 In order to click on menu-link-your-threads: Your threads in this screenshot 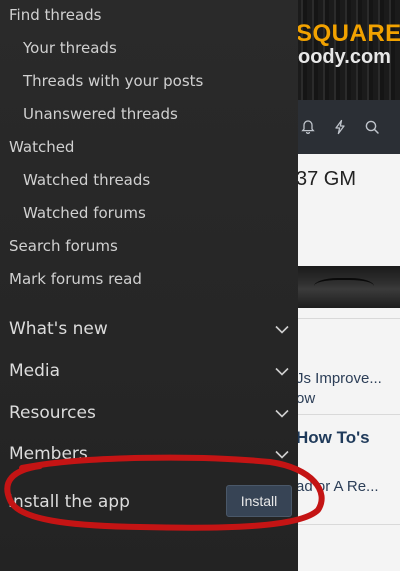, I will do `click(70, 48)`.